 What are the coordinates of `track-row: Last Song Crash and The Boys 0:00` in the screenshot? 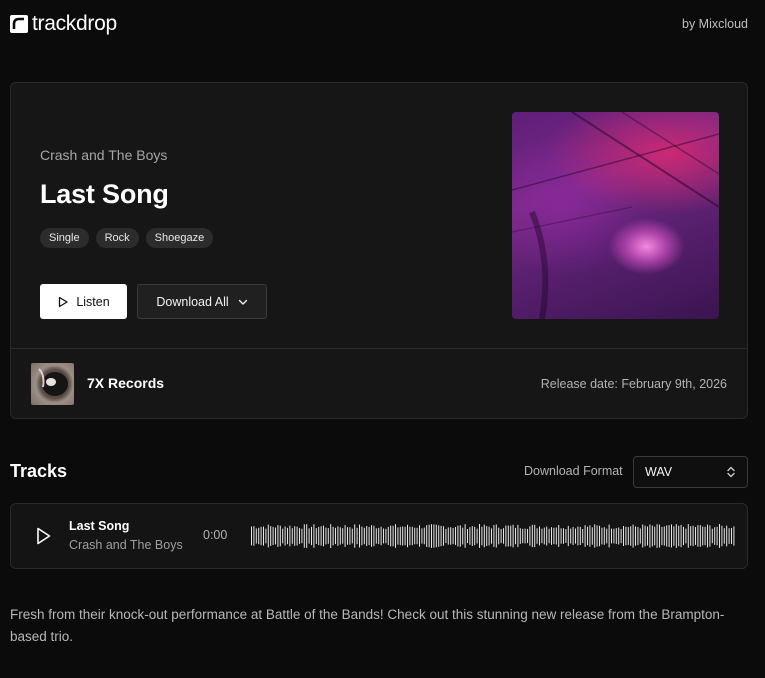 It's located at (379, 536).